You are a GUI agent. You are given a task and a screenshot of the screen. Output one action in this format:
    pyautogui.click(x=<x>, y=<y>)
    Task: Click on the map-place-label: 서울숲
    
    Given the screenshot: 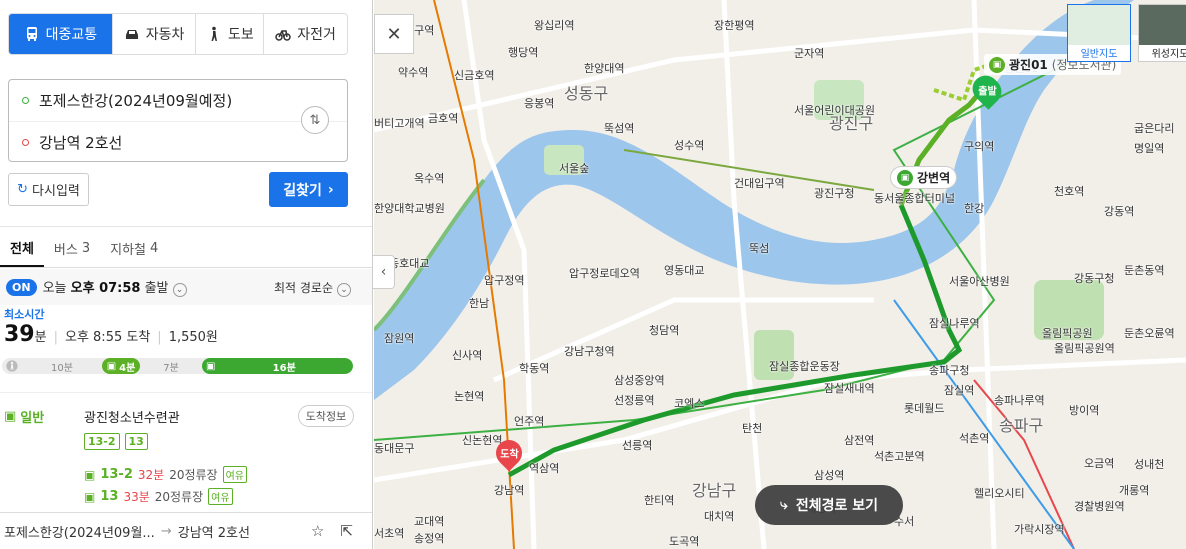 What is the action you would take?
    pyautogui.click(x=574, y=168)
    